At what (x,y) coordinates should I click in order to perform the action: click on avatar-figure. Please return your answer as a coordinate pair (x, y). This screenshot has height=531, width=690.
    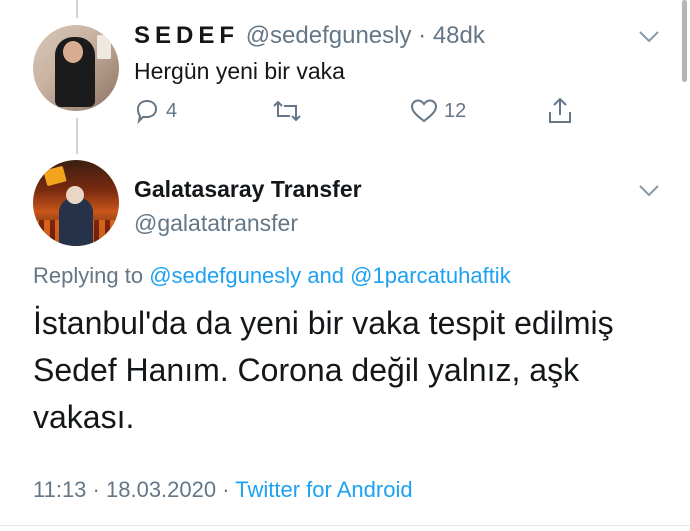
    Looking at the image, I should click on (76, 222).